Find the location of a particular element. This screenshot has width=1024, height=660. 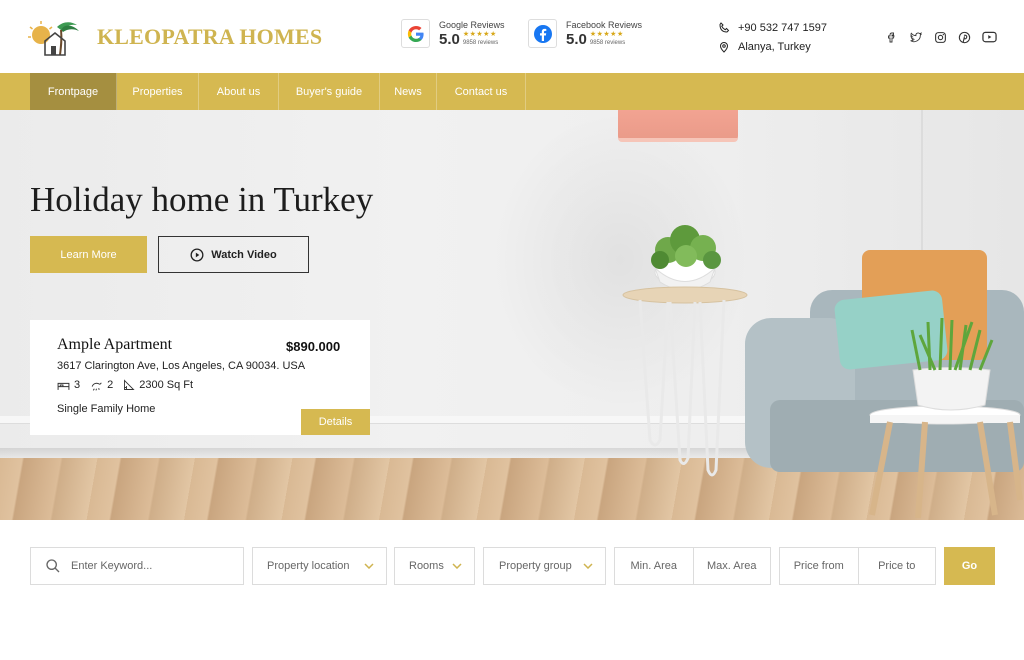

property-type: Single Family Home is located at coordinates (106, 409).